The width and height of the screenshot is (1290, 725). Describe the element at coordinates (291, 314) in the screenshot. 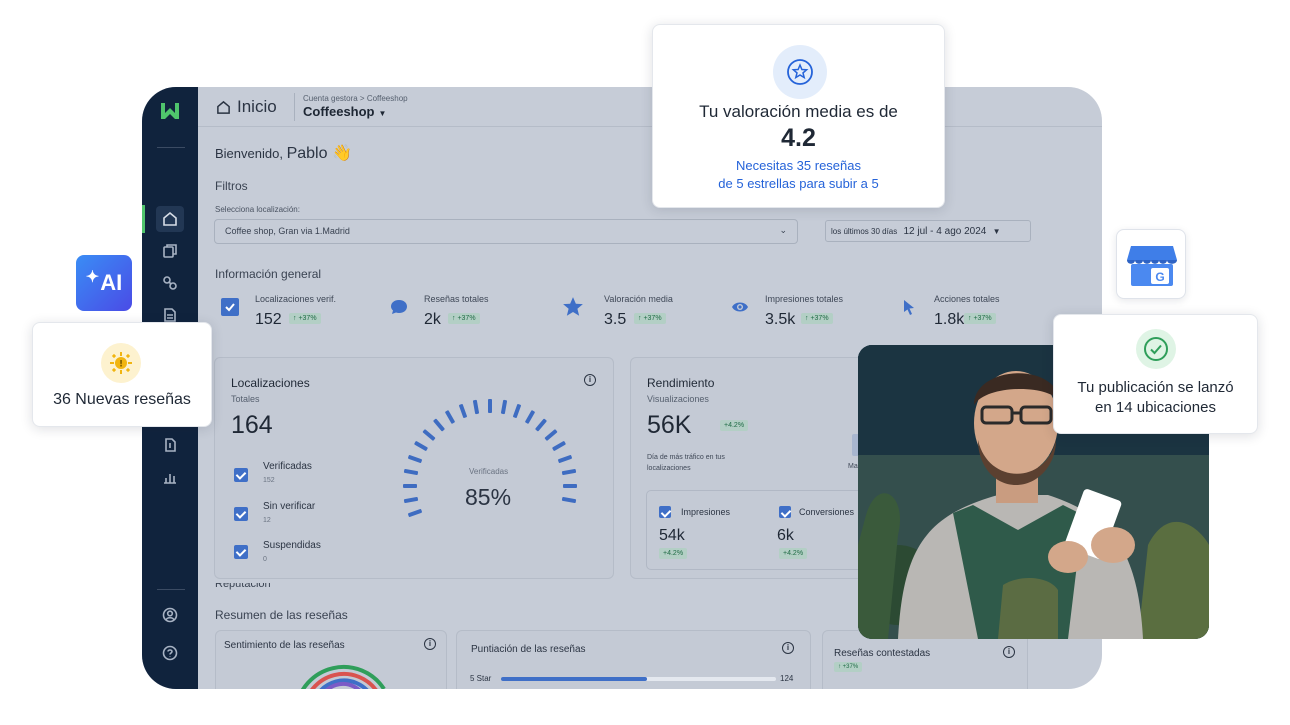

I see `kpi-verified-locations: Localizaciones verif. 152 ↑ +37%` at that location.